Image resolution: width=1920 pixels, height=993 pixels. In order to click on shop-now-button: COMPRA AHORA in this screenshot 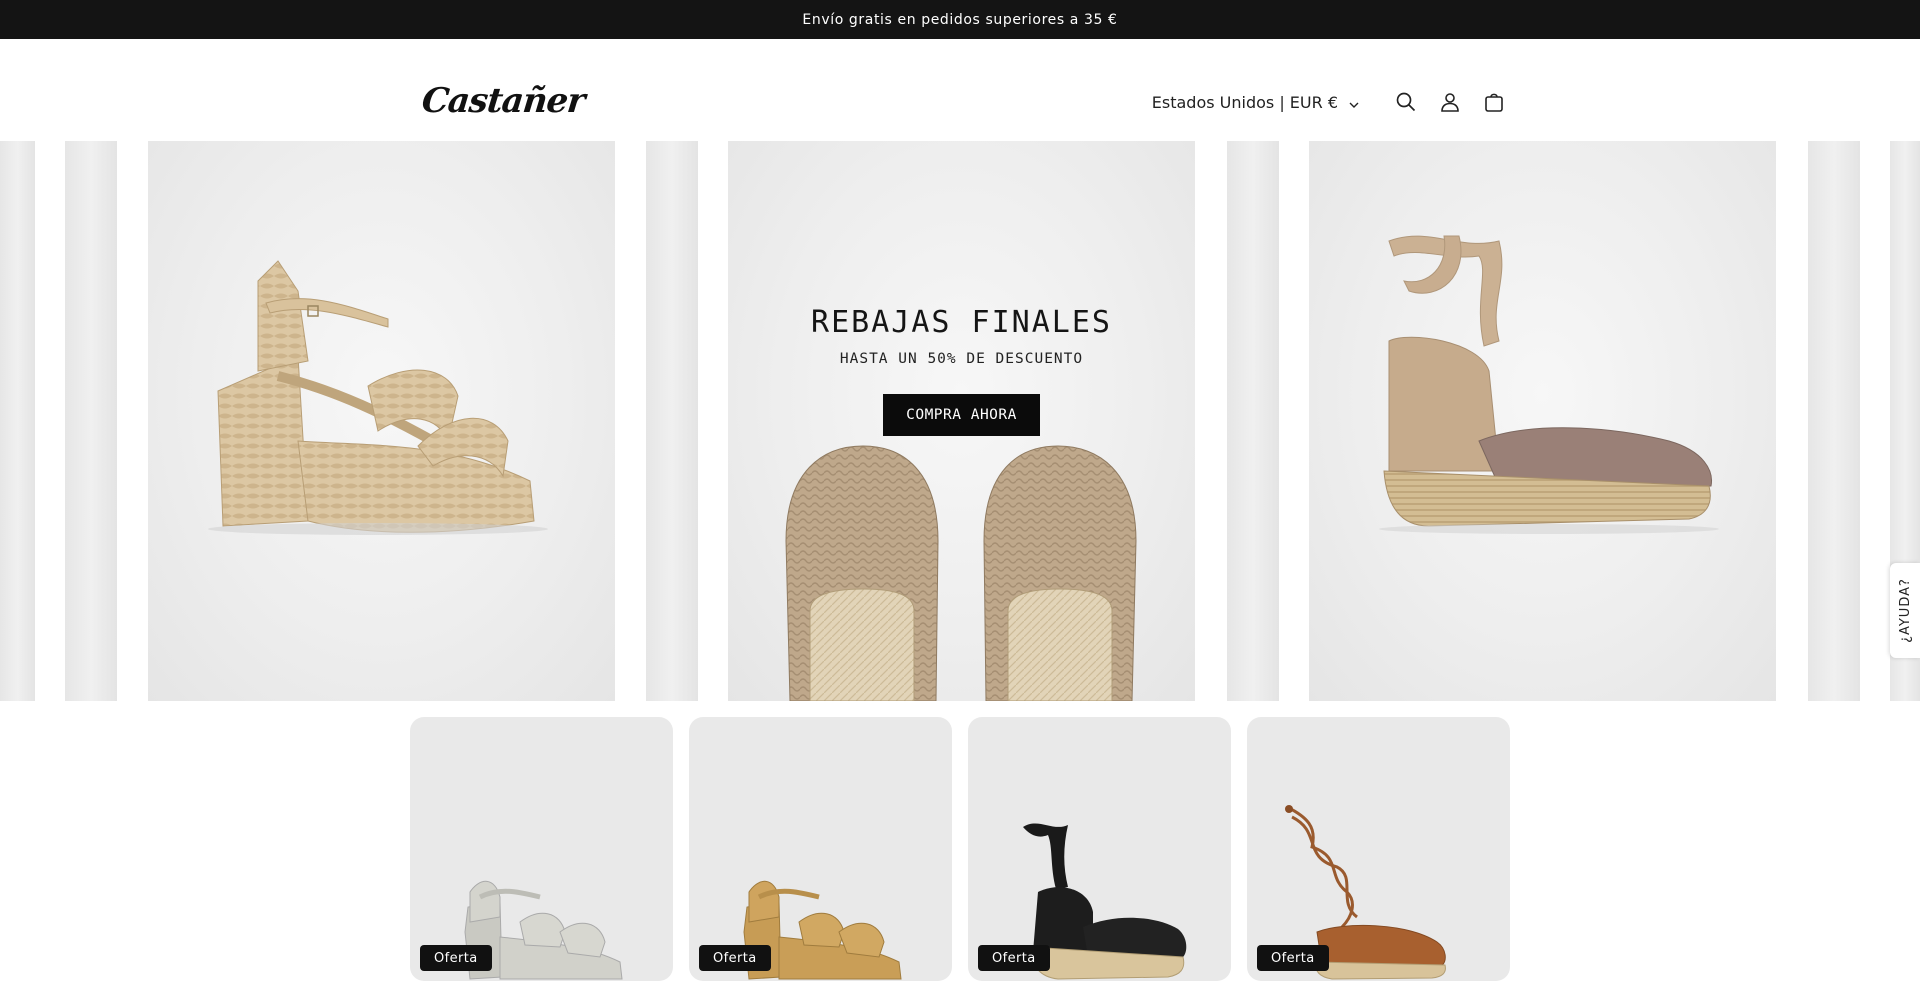, I will do `click(961, 415)`.